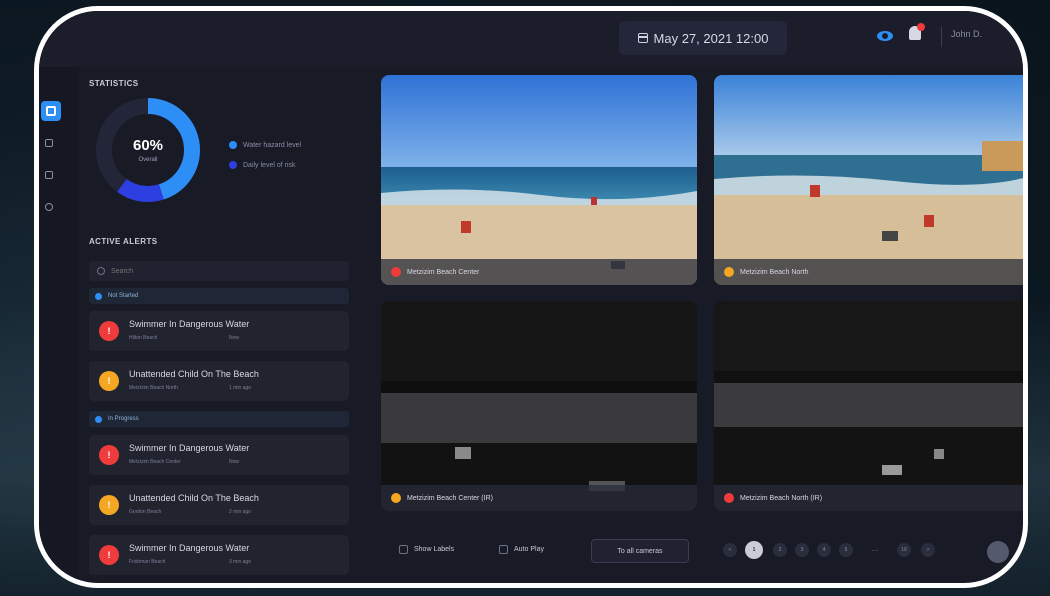 The width and height of the screenshot is (1050, 596). What do you see at coordinates (145, 512) in the screenshot?
I see `alert-location: Gordon Beach` at bounding box center [145, 512].